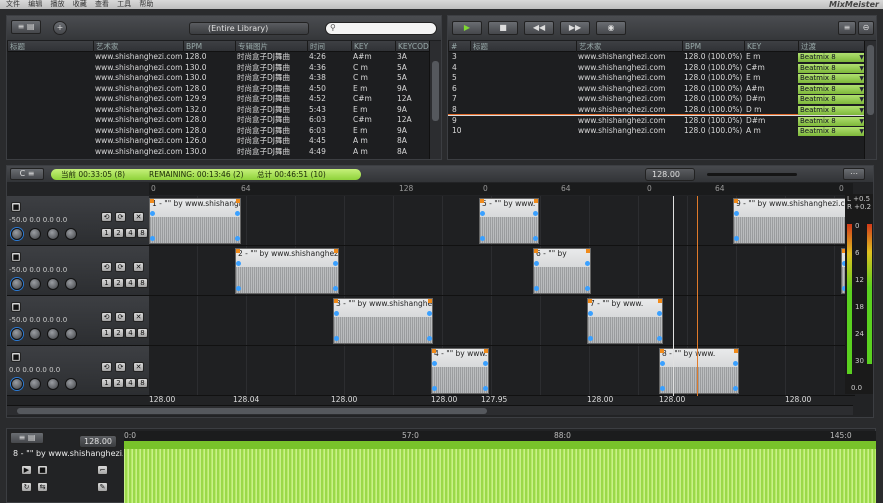 The height and width of the screenshot is (503, 883). Describe the element at coordinates (102, 4) in the screenshot. I see `menu-view: 查看` at that location.